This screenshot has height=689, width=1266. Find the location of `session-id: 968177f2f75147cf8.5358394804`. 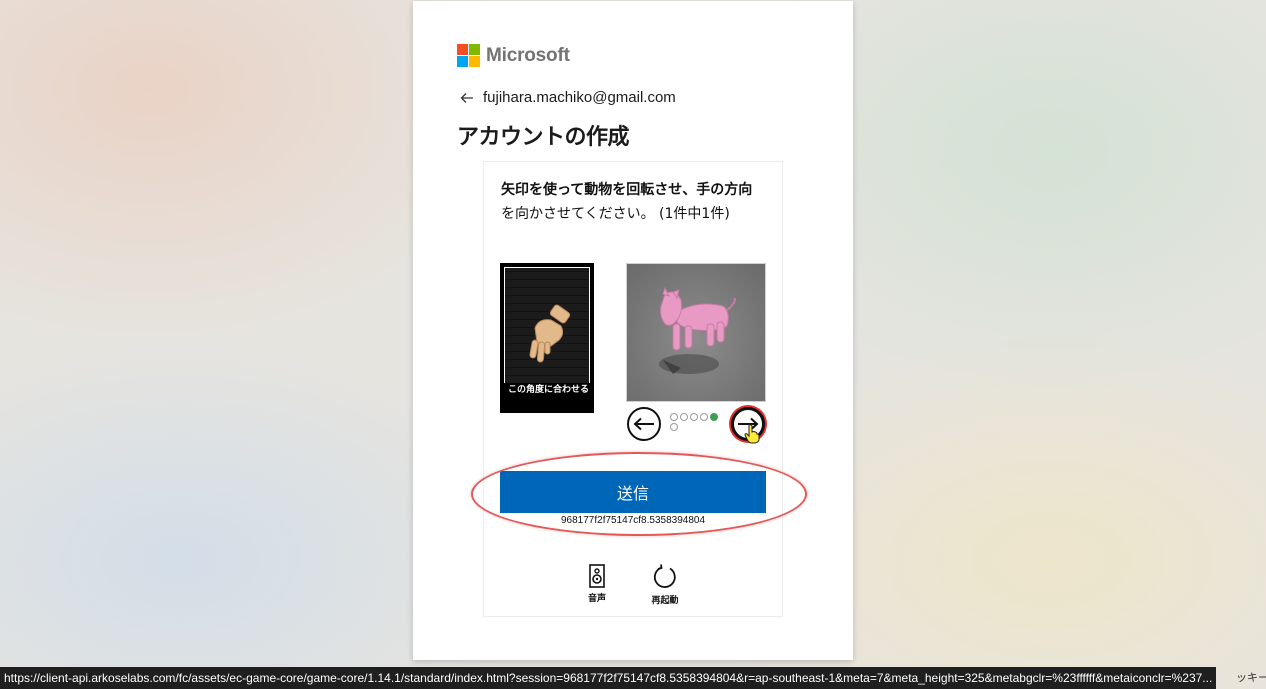

session-id: 968177f2f75147cf8.5358394804 is located at coordinates (633, 520).